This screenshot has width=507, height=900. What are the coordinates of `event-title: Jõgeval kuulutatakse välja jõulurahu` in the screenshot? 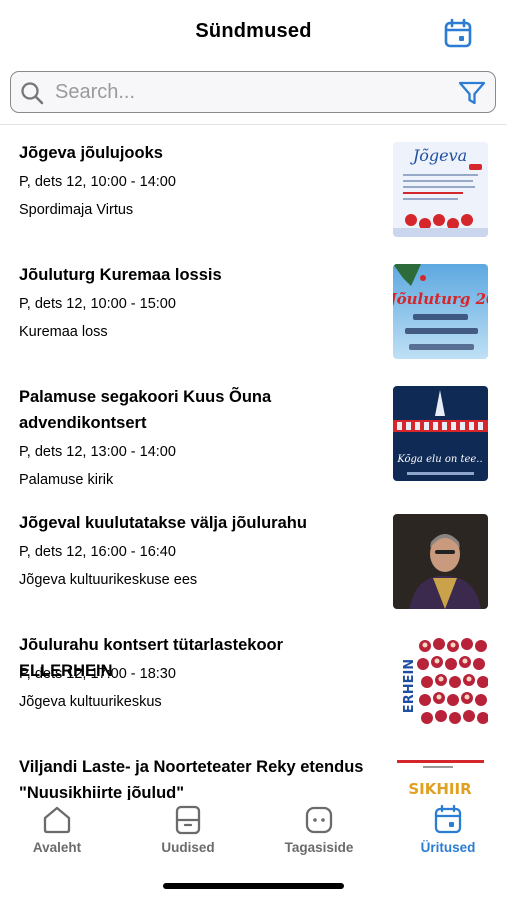 It's located at (163, 523).